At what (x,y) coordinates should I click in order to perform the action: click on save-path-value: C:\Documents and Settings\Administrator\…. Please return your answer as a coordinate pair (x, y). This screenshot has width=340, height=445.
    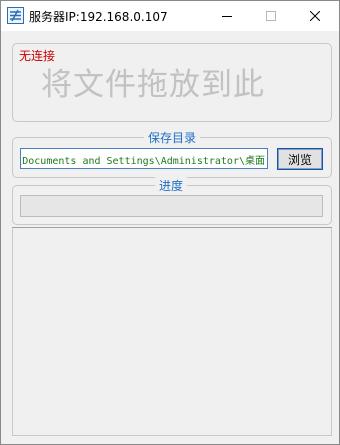
    Looking at the image, I should click on (142, 161).